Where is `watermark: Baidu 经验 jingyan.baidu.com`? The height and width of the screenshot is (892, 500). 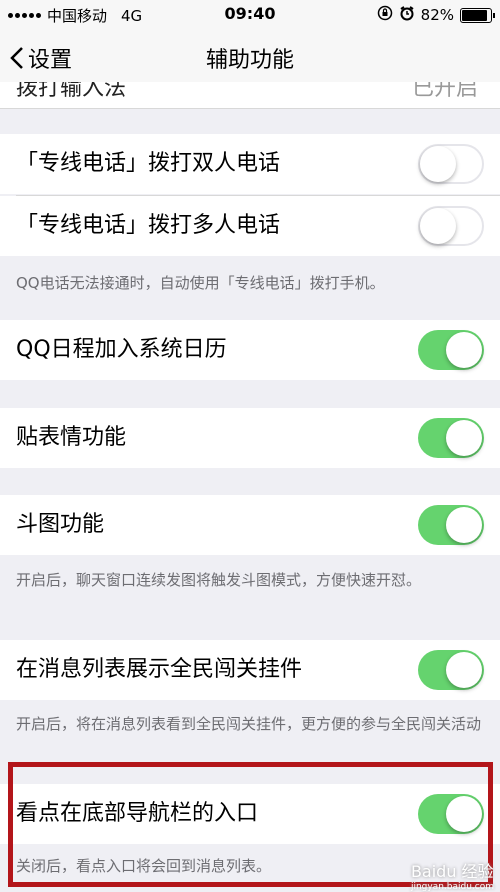 watermark: Baidu 经验 jingyan.baidu.com is located at coordinates (452, 875).